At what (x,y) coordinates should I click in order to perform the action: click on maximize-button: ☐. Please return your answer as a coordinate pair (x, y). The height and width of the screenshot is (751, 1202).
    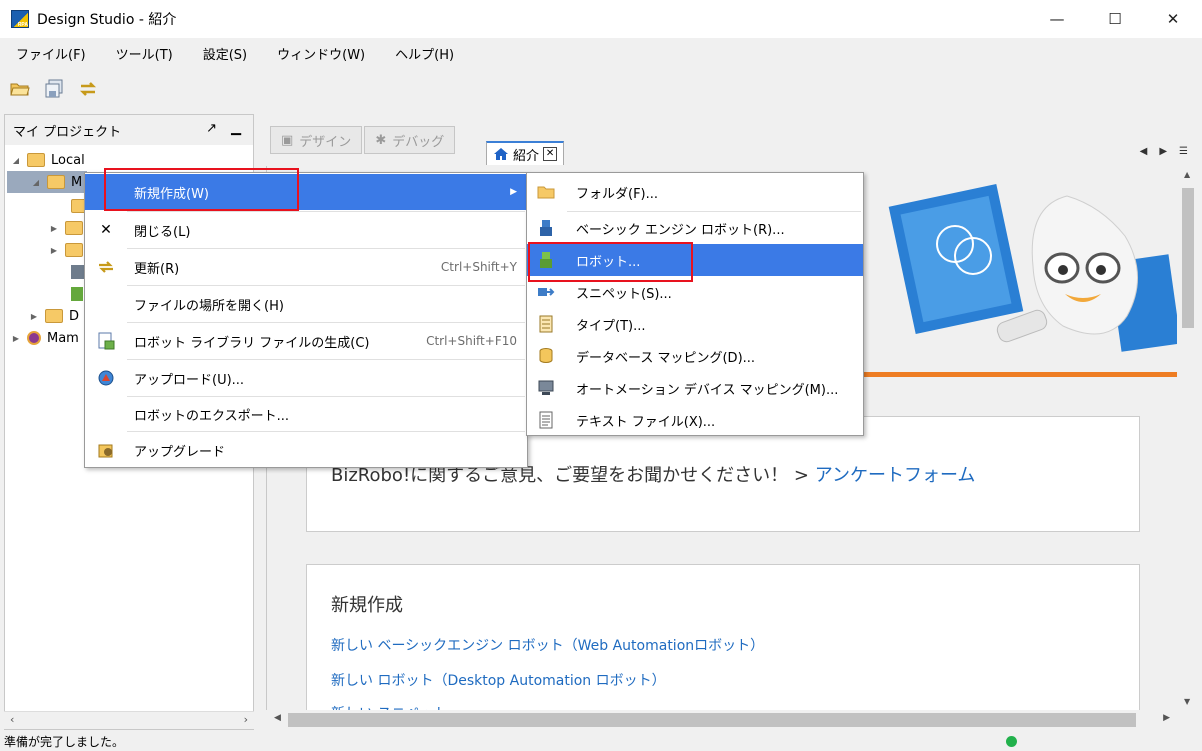
    Looking at the image, I should click on (1115, 19).